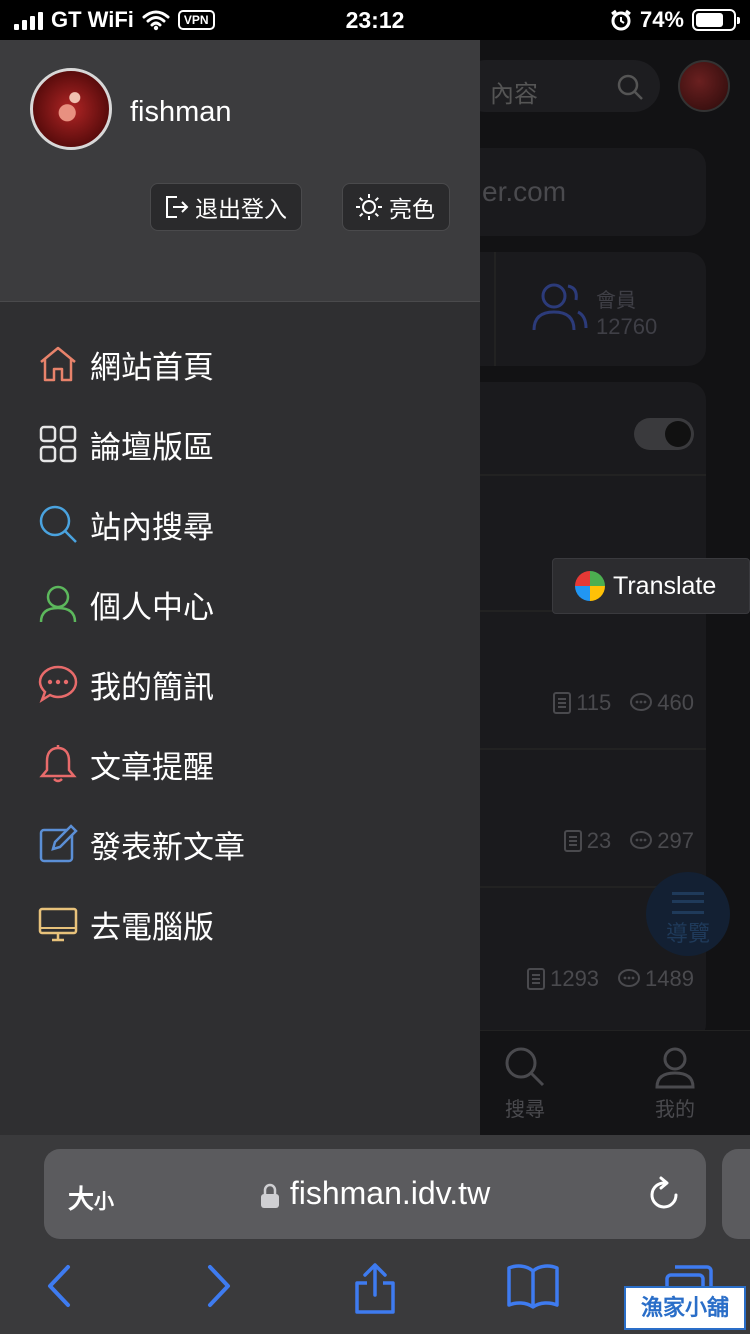 This screenshot has height=1334, width=750. Describe the element at coordinates (675, 1110) in the screenshot. I see `tab-label: 我的` at that location.